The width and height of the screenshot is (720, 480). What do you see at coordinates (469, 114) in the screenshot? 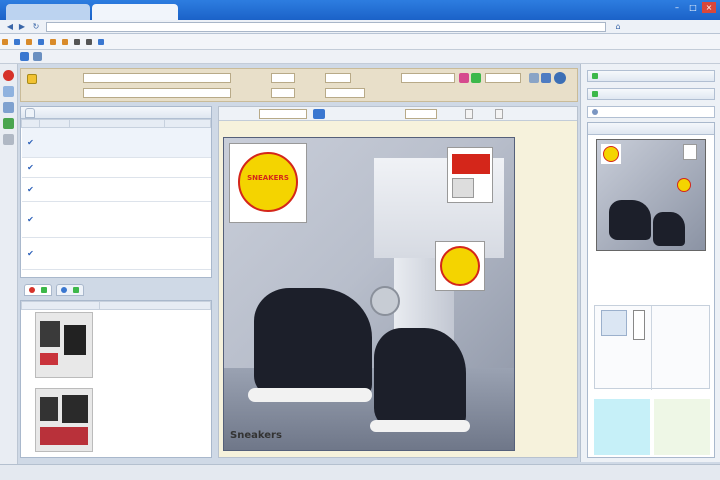
I see `apply-button` at bounding box center [469, 114].